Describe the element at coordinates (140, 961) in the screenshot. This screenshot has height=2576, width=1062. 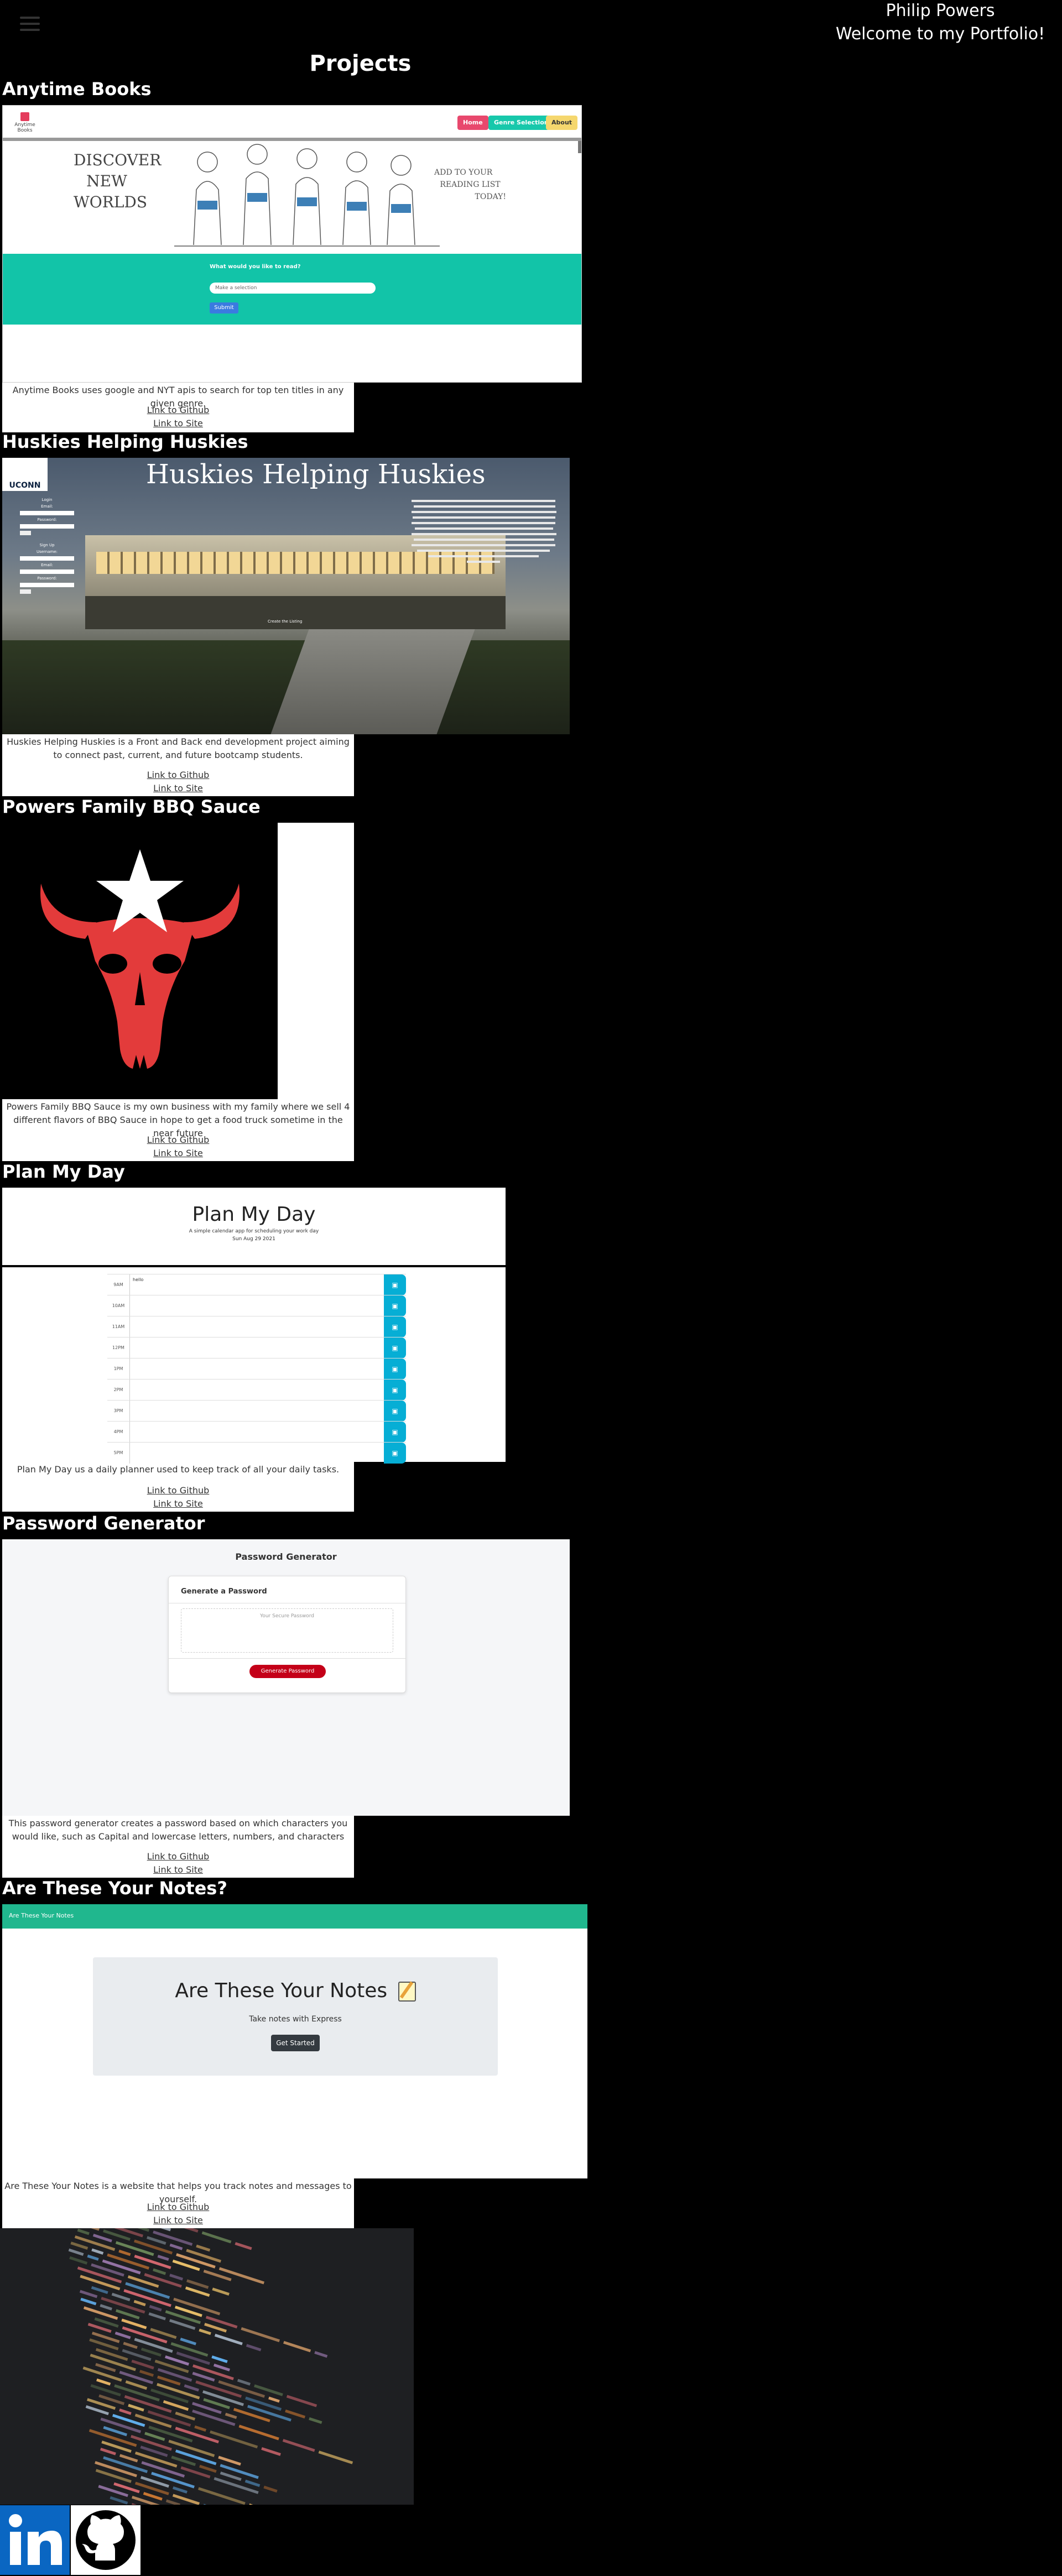
I see `bbq-logo-image` at that location.